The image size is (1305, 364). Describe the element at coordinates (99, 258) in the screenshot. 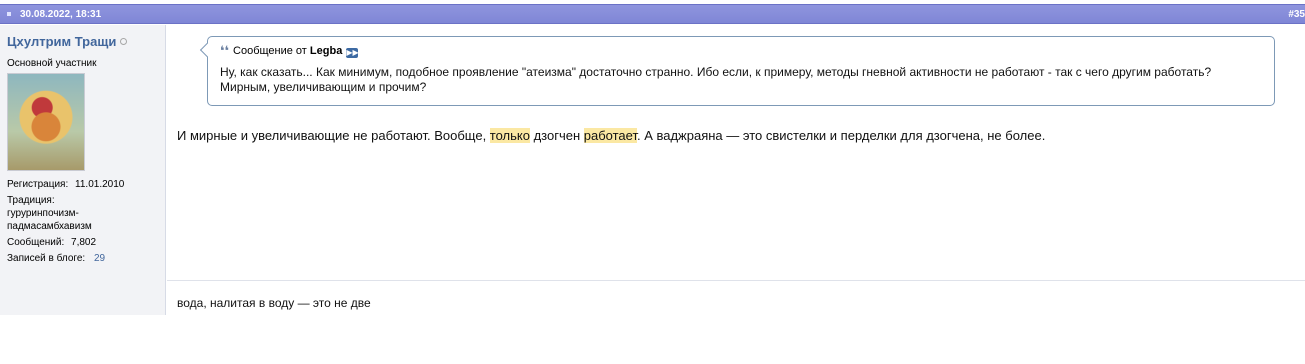

I see `blog-count-link: 29` at that location.